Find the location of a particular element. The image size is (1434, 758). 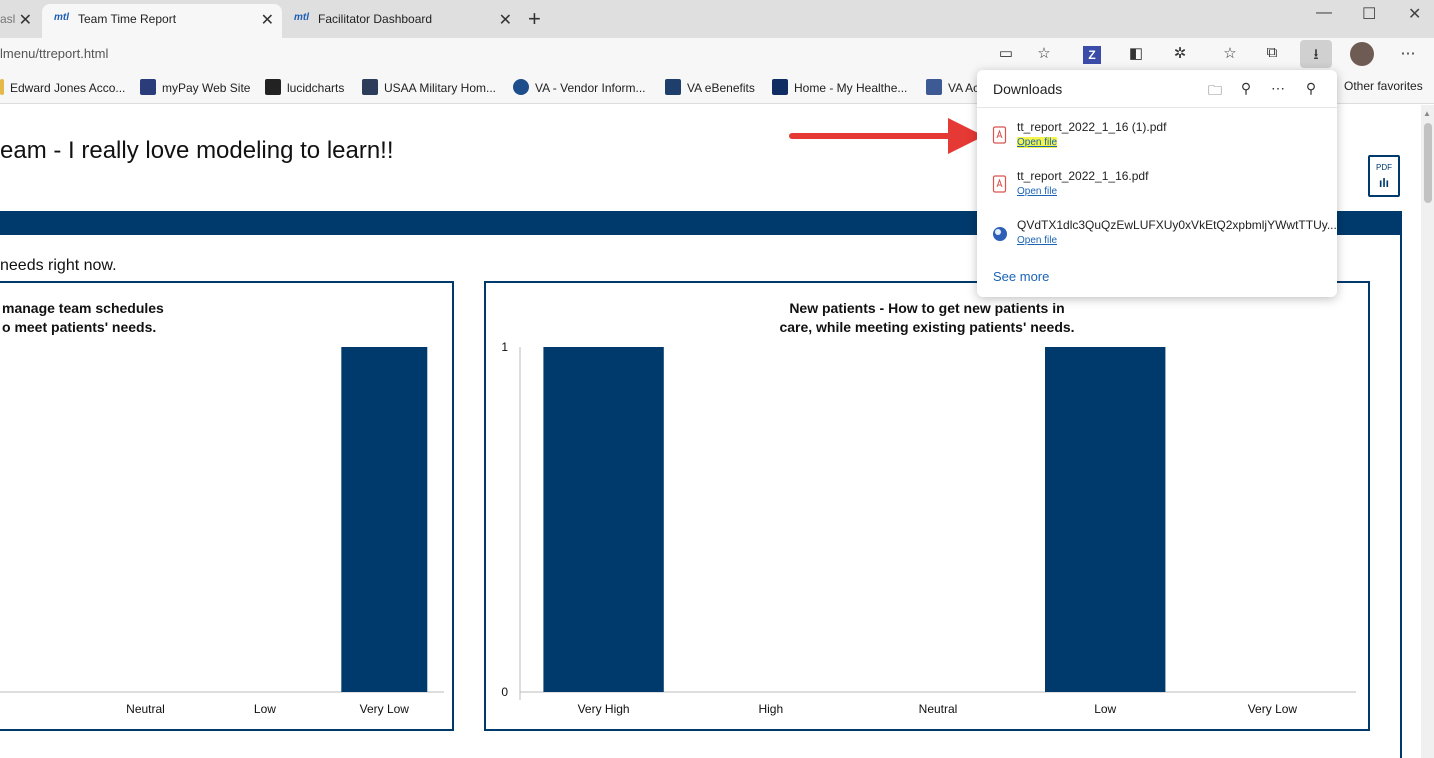

add-favorite-icon: ☆ is located at coordinates (1044, 54).